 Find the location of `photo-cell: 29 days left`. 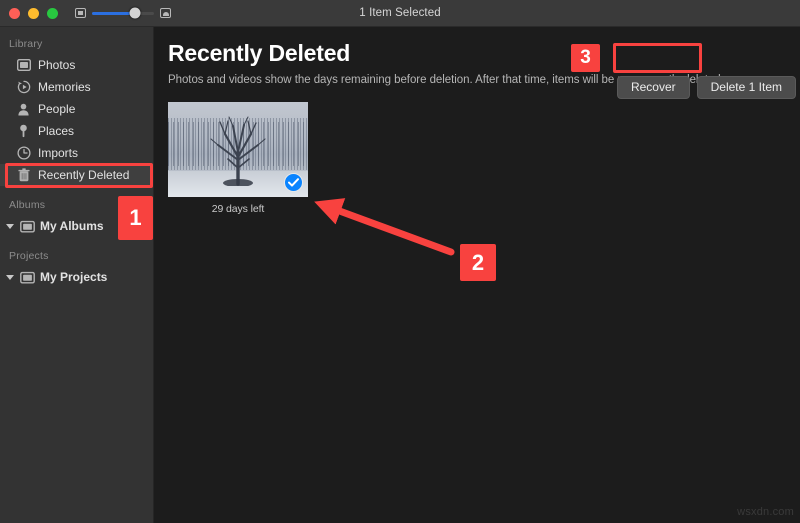

photo-cell: 29 days left is located at coordinates (238, 158).